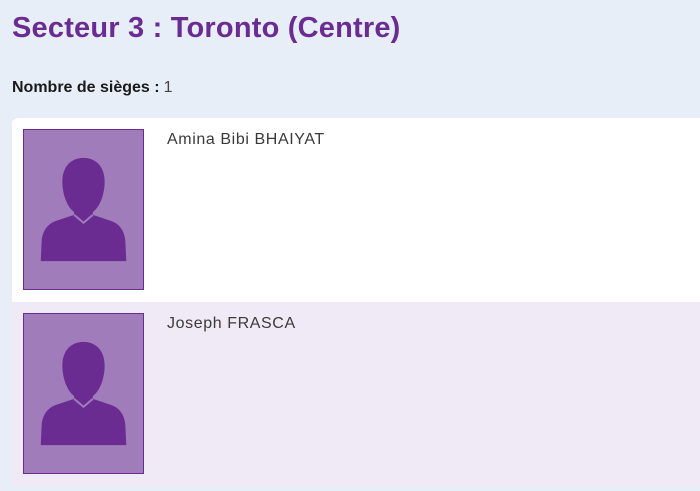 This screenshot has height=491, width=700. Describe the element at coordinates (81, 87) in the screenshot. I see `seats-label: Nombre de sièges` at that location.